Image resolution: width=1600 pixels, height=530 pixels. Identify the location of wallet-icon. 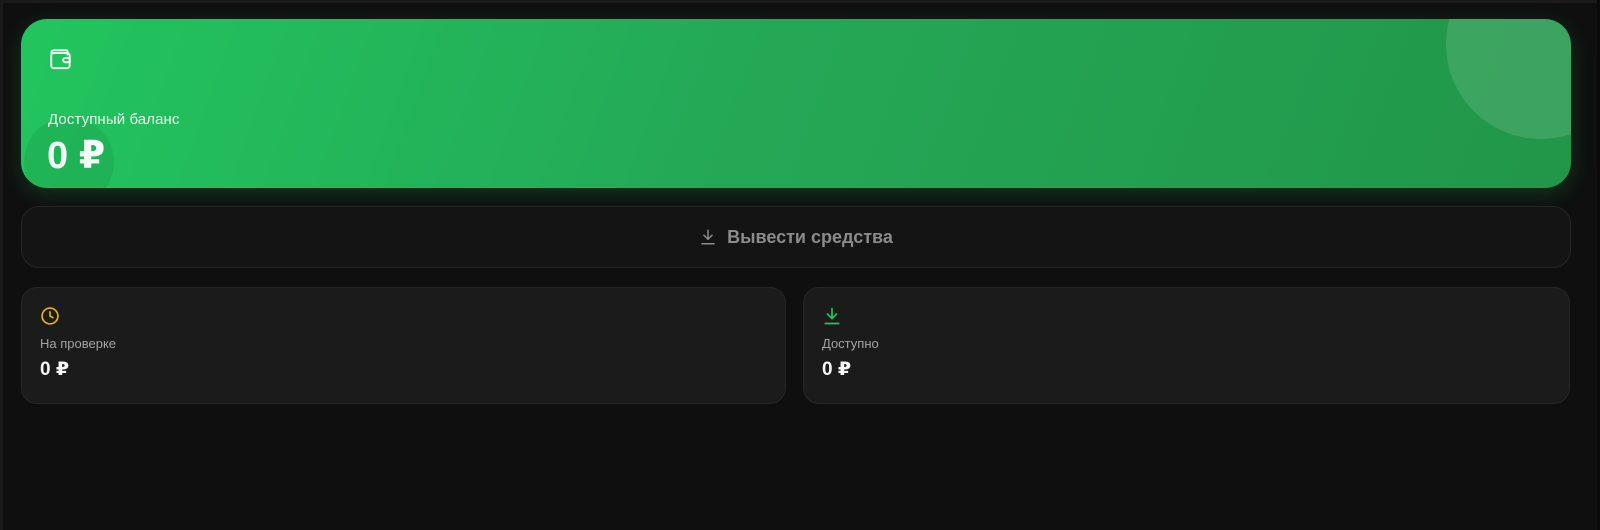
(60, 59).